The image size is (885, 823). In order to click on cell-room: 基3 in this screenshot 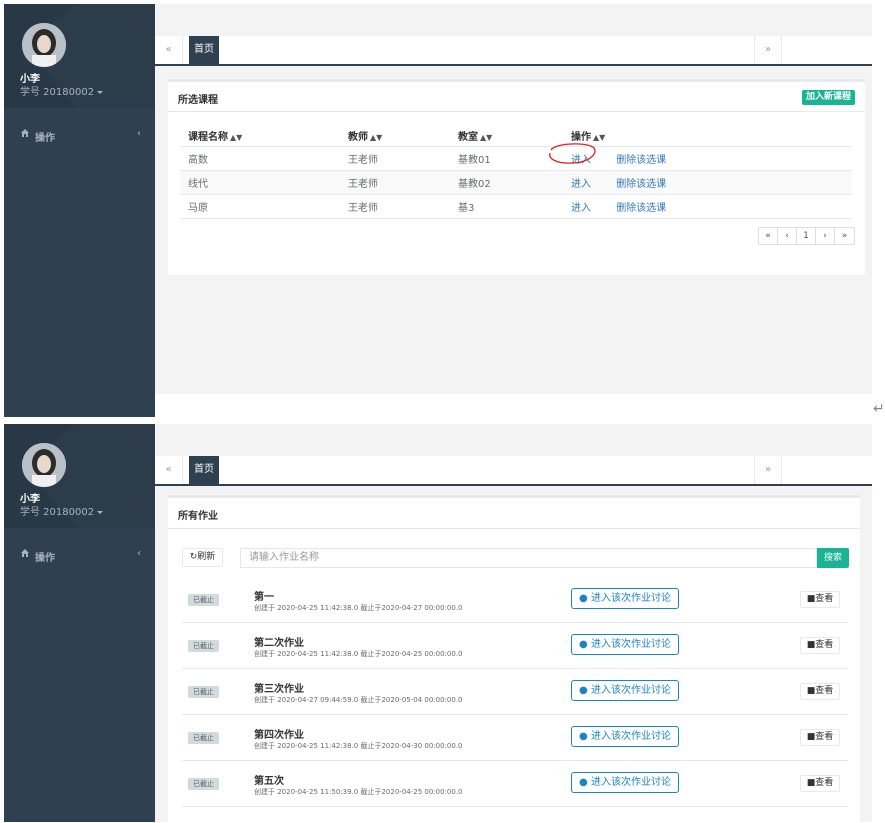, I will do `click(506, 206)`.